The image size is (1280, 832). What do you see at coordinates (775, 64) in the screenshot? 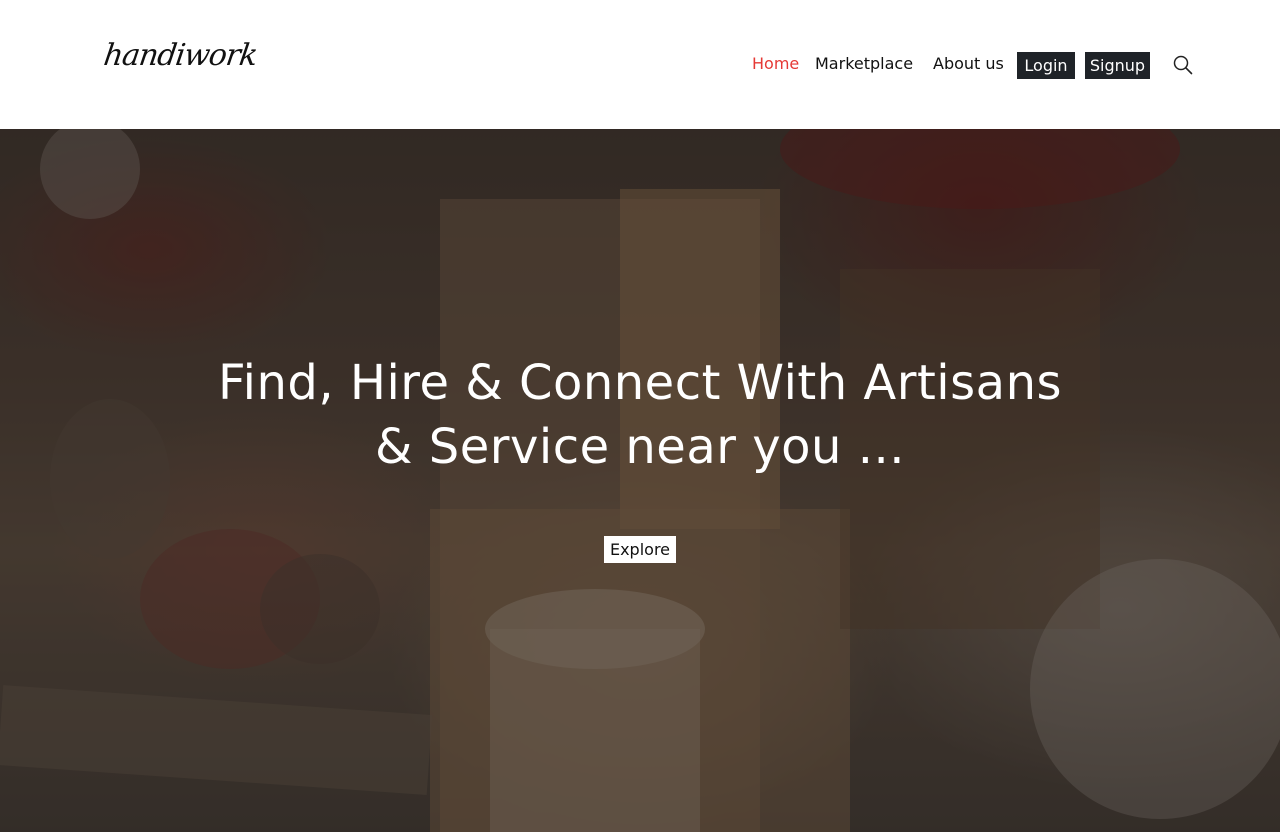
I see `nav-home-link: Home` at bounding box center [775, 64].